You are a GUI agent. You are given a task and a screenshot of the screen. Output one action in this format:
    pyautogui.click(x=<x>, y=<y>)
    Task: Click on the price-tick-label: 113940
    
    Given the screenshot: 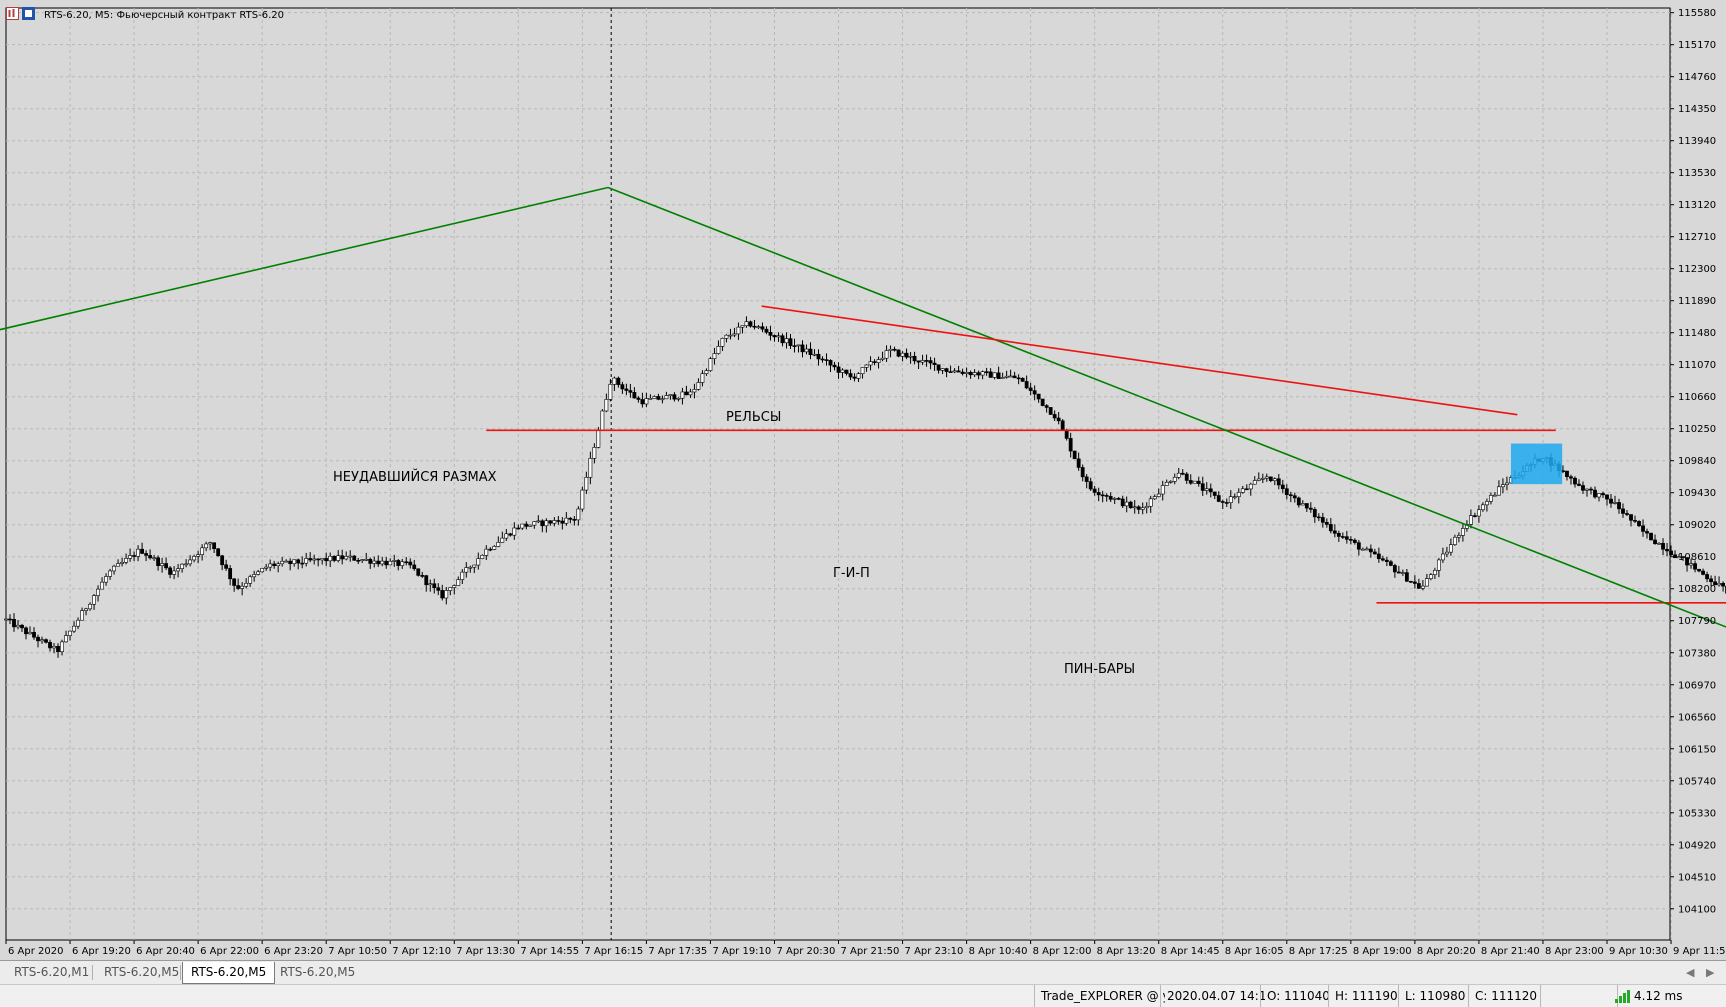 What is the action you would take?
    pyautogui.click(x=1697, y=141)
    